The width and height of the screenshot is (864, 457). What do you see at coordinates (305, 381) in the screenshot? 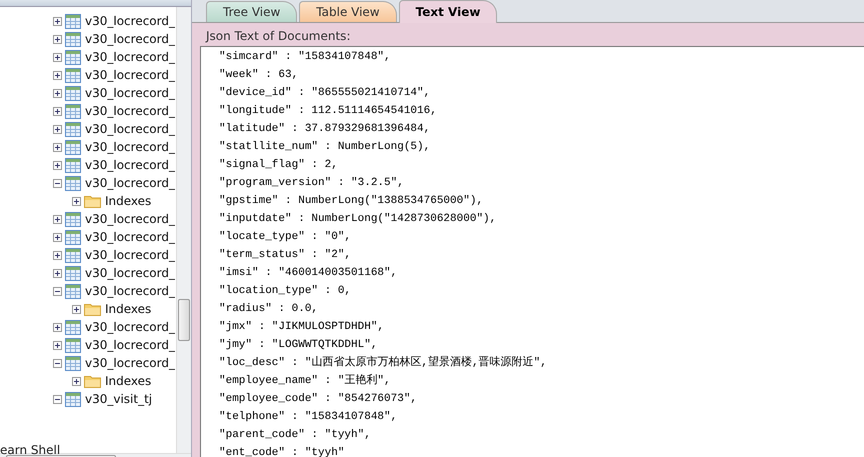
I see `code-line: "employee_name" : "王艳利",` at bounding box center [305, 381].